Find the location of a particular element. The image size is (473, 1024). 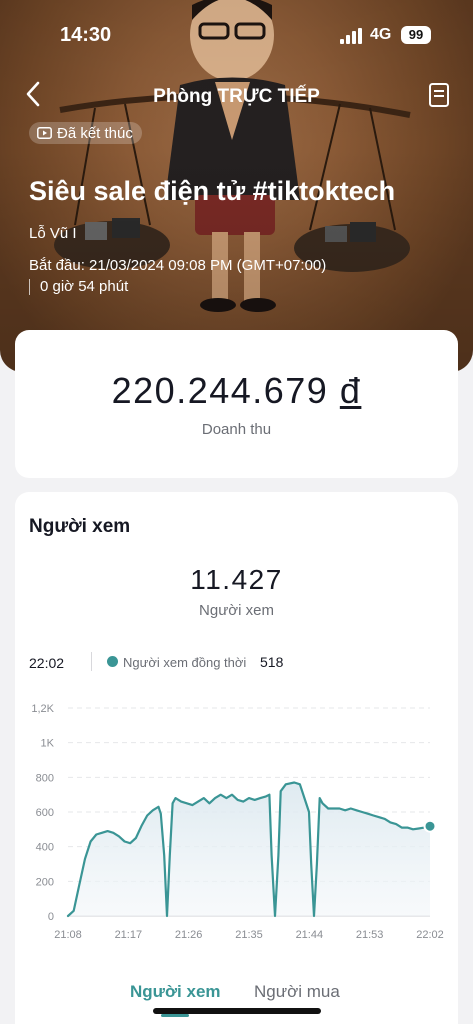

host-name: Lỗ Vũ I is located at coordinates (53, 233).